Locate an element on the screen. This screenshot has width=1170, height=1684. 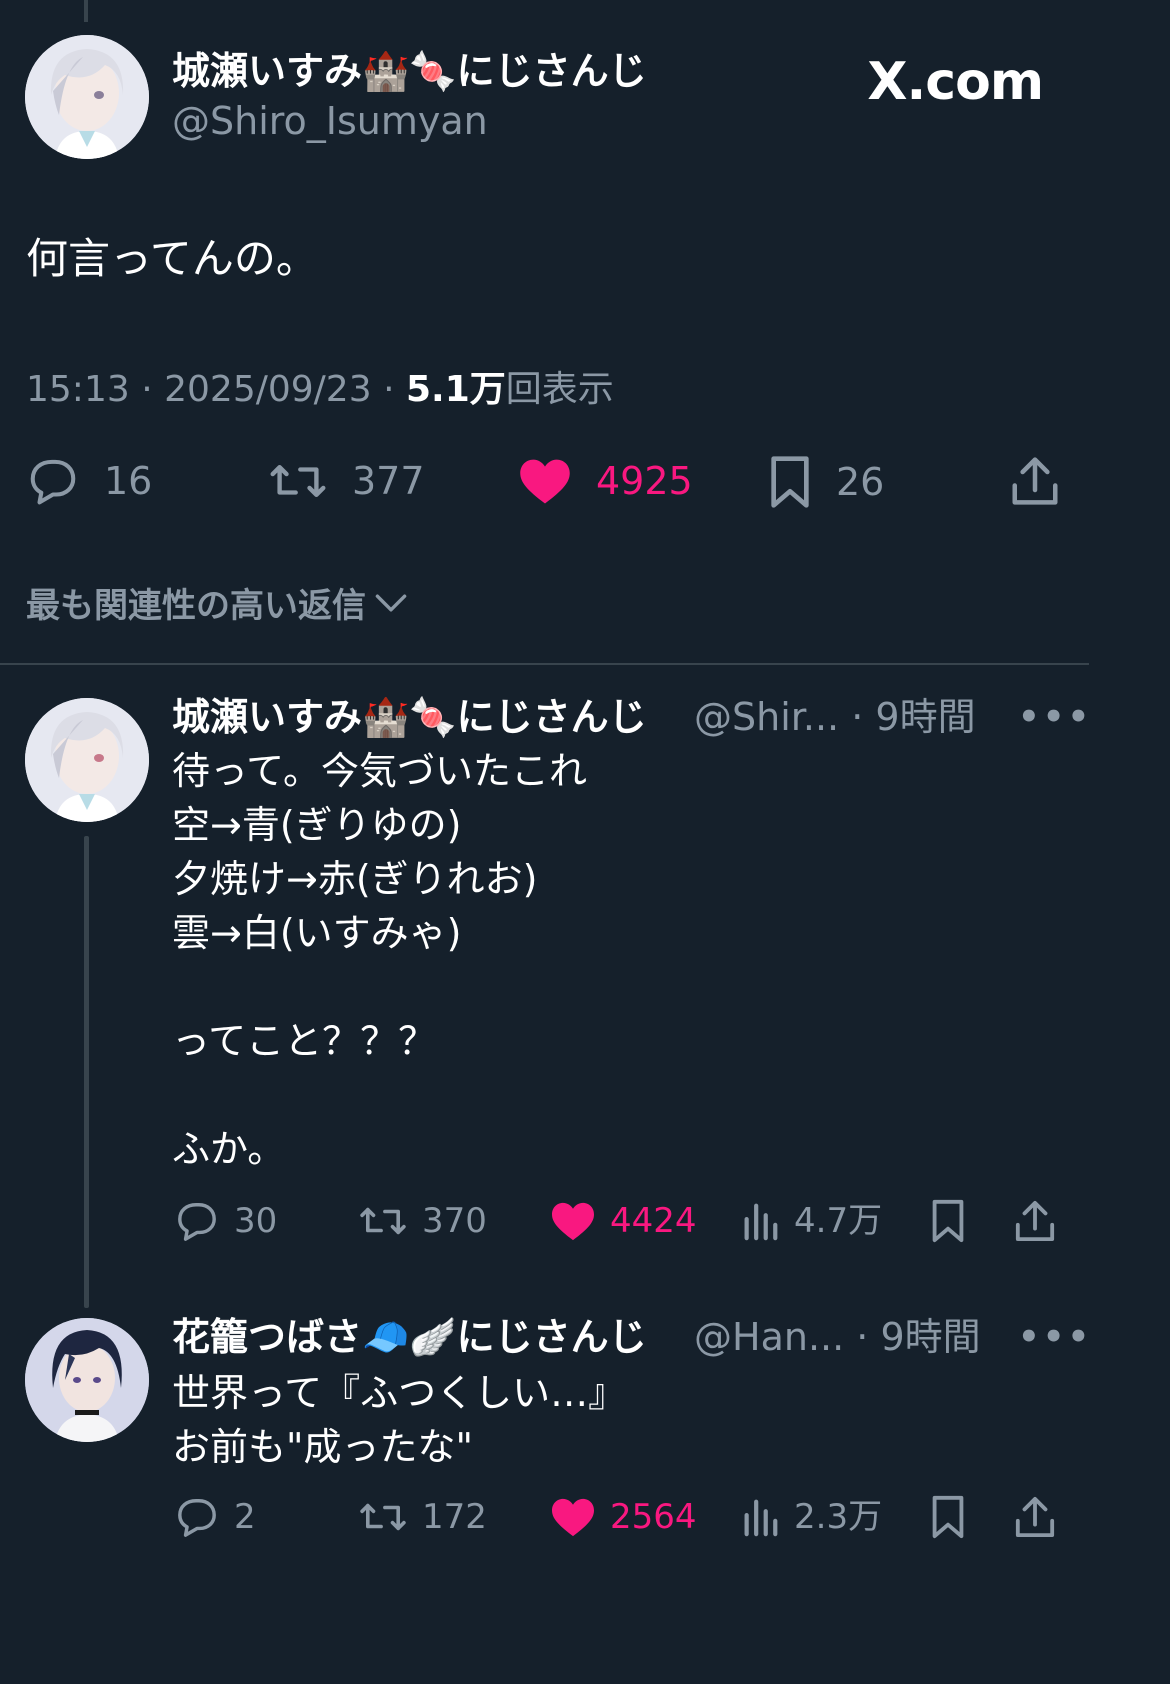
tweet-text: 何言ってんの。 is located at coordinates (172, 258).